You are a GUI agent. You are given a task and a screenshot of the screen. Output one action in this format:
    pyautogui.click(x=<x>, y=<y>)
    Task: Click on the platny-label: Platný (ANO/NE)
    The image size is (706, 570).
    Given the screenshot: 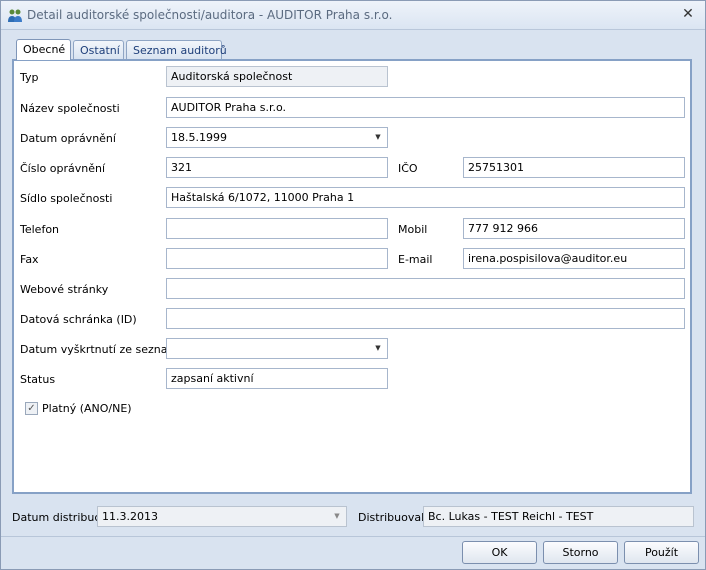 What is the action you would take?
    pyautogui.click(x=87, y=408)
    